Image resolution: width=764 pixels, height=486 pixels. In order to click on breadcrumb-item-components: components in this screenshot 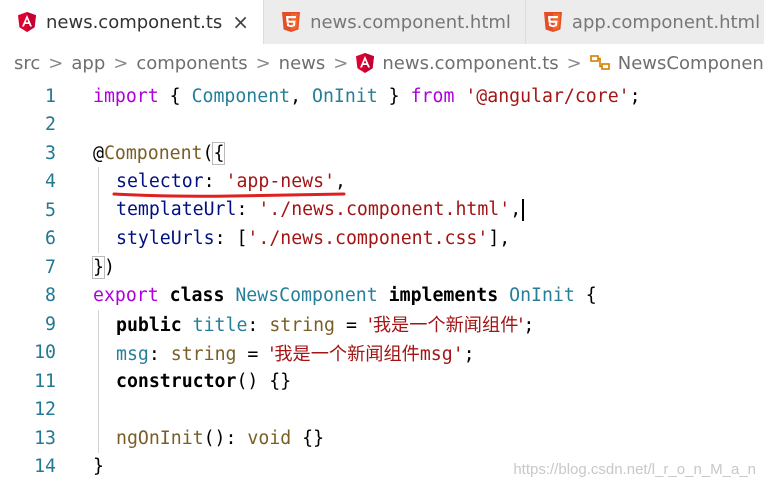, I will do `click(191, 63)`.